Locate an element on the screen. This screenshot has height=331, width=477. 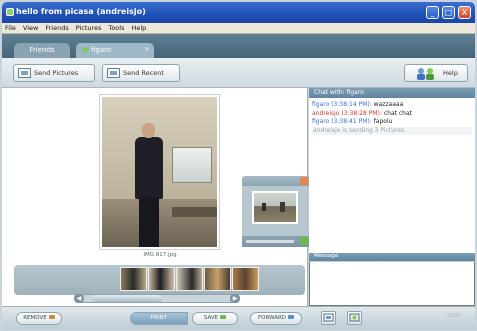
incoming-progress is located at coordinates (276, 241).